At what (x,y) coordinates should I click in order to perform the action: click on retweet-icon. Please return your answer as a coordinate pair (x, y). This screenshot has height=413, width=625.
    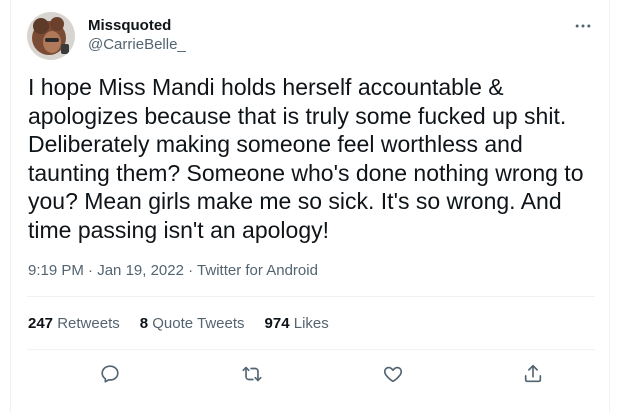
    Looking at the image, I should click on (253, 375).